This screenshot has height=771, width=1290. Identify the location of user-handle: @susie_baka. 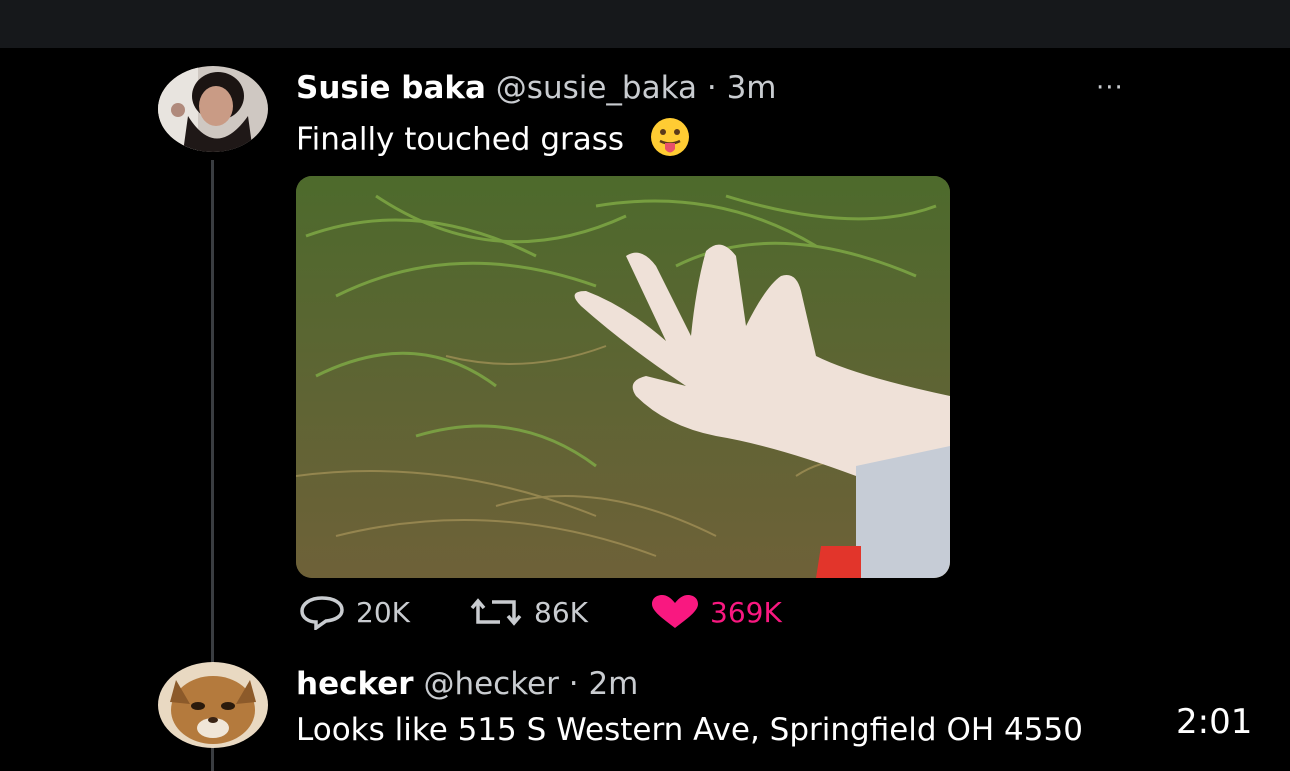
(596, 88).